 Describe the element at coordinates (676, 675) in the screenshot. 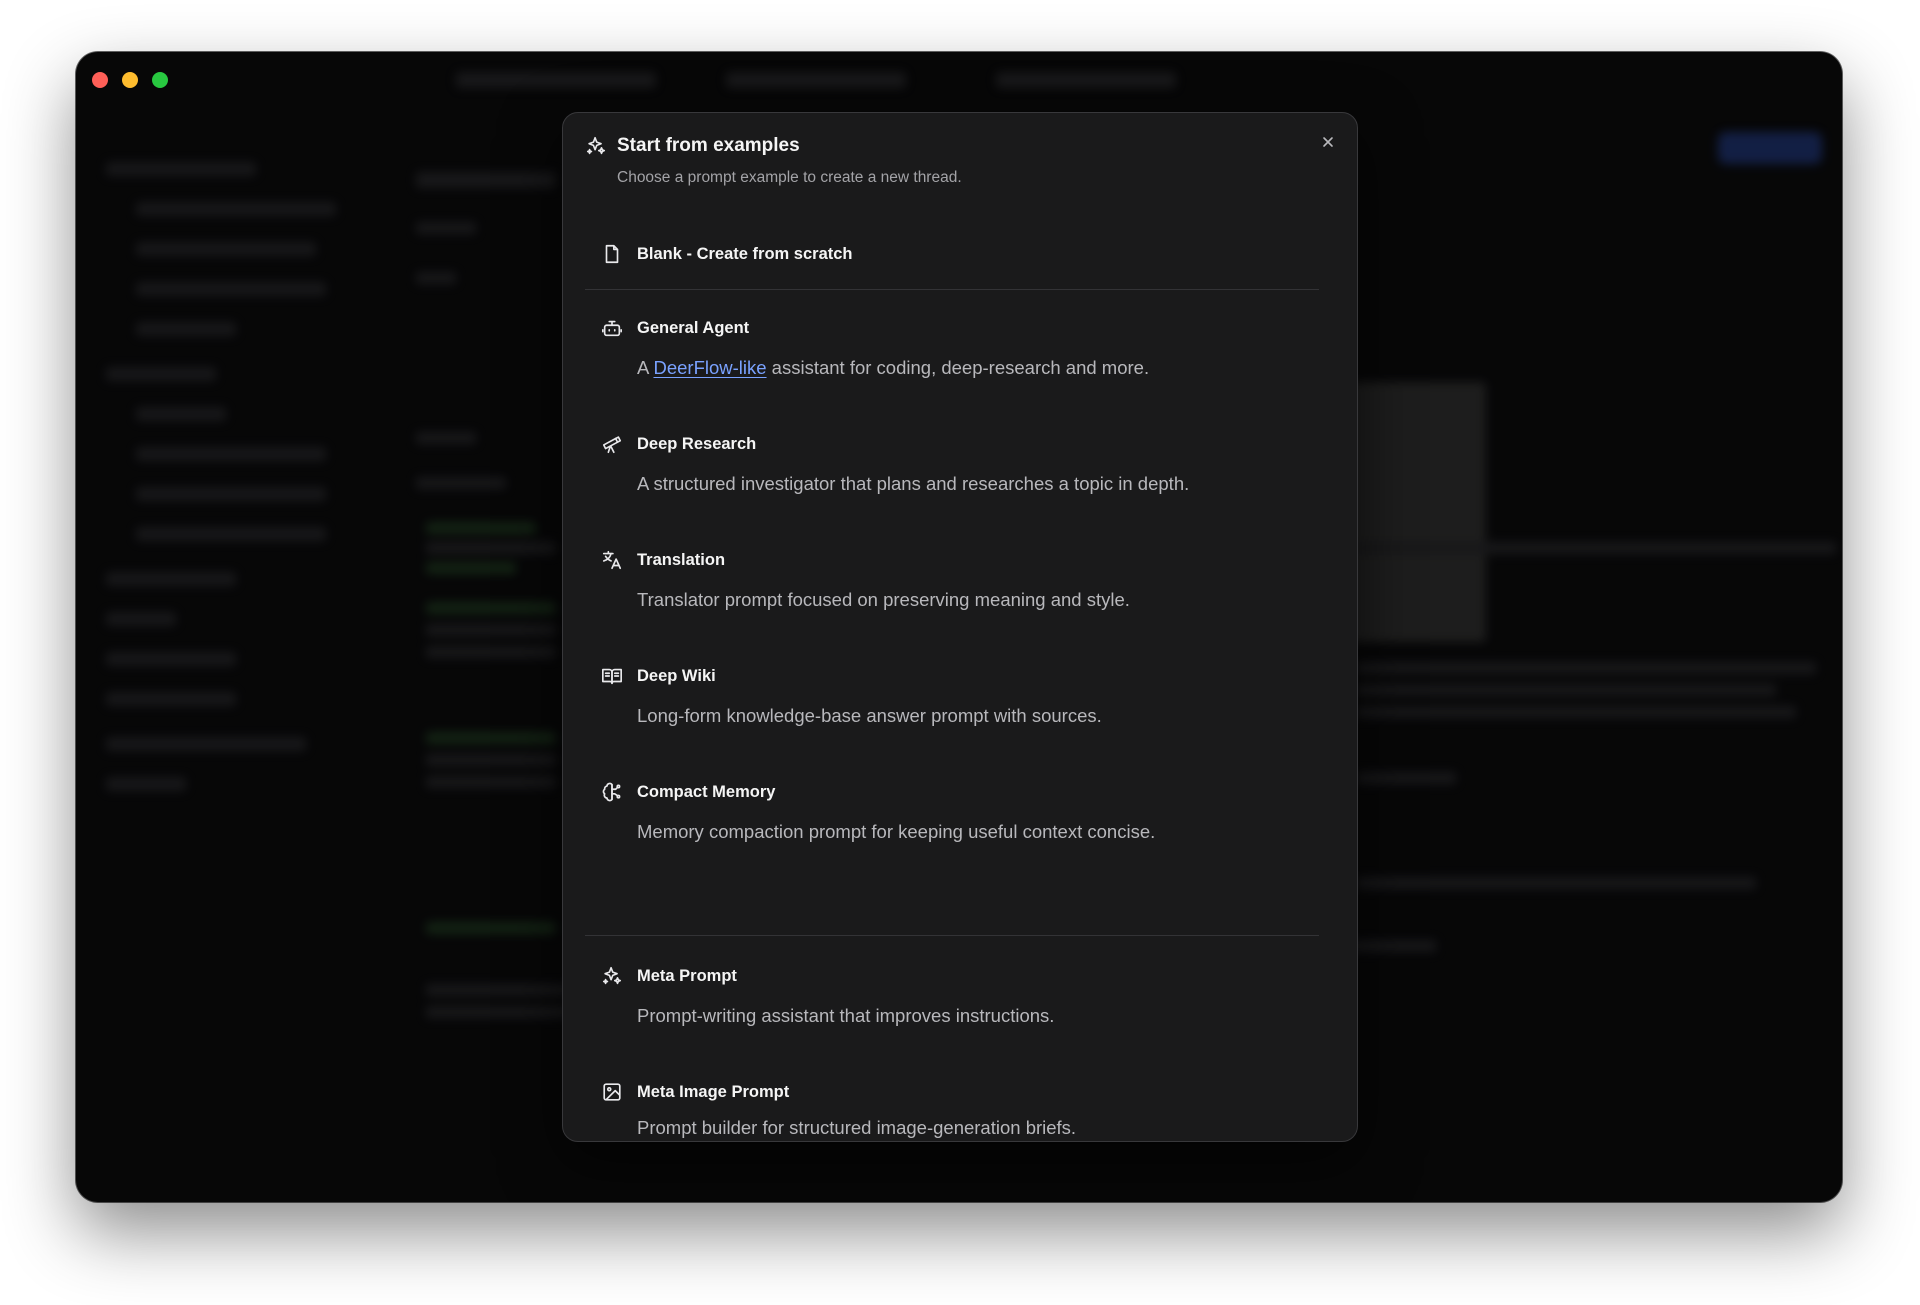

I see `option-title: Deep Wiki` at that location.